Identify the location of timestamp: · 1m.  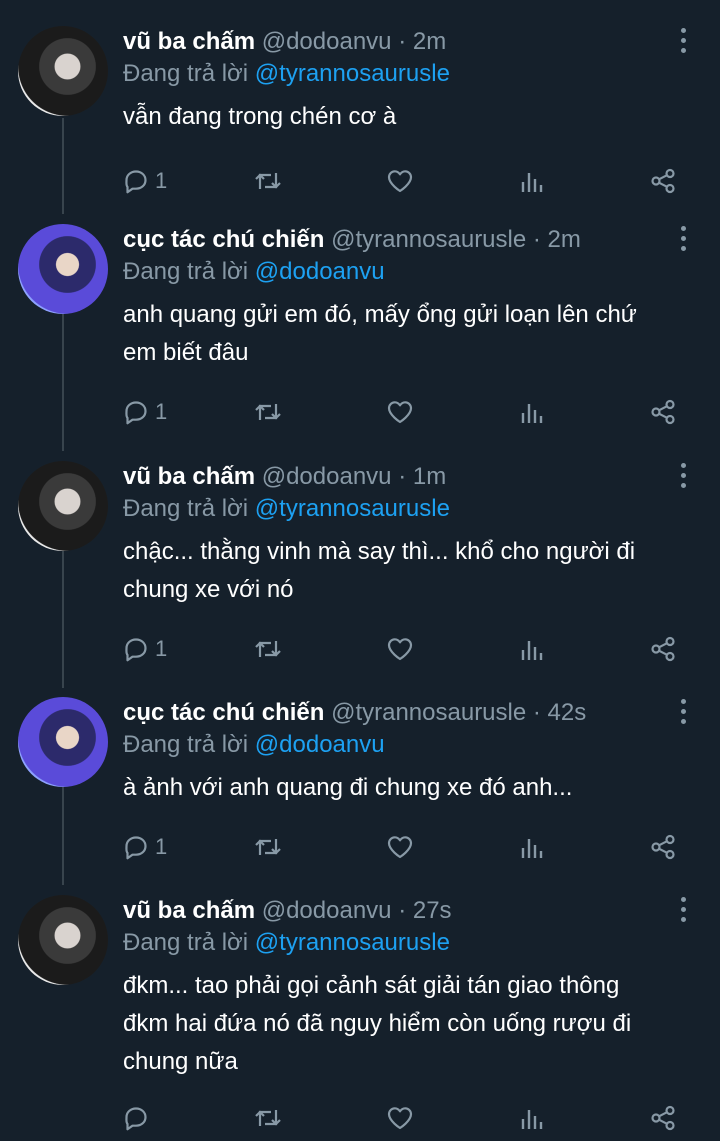
(422, 476).